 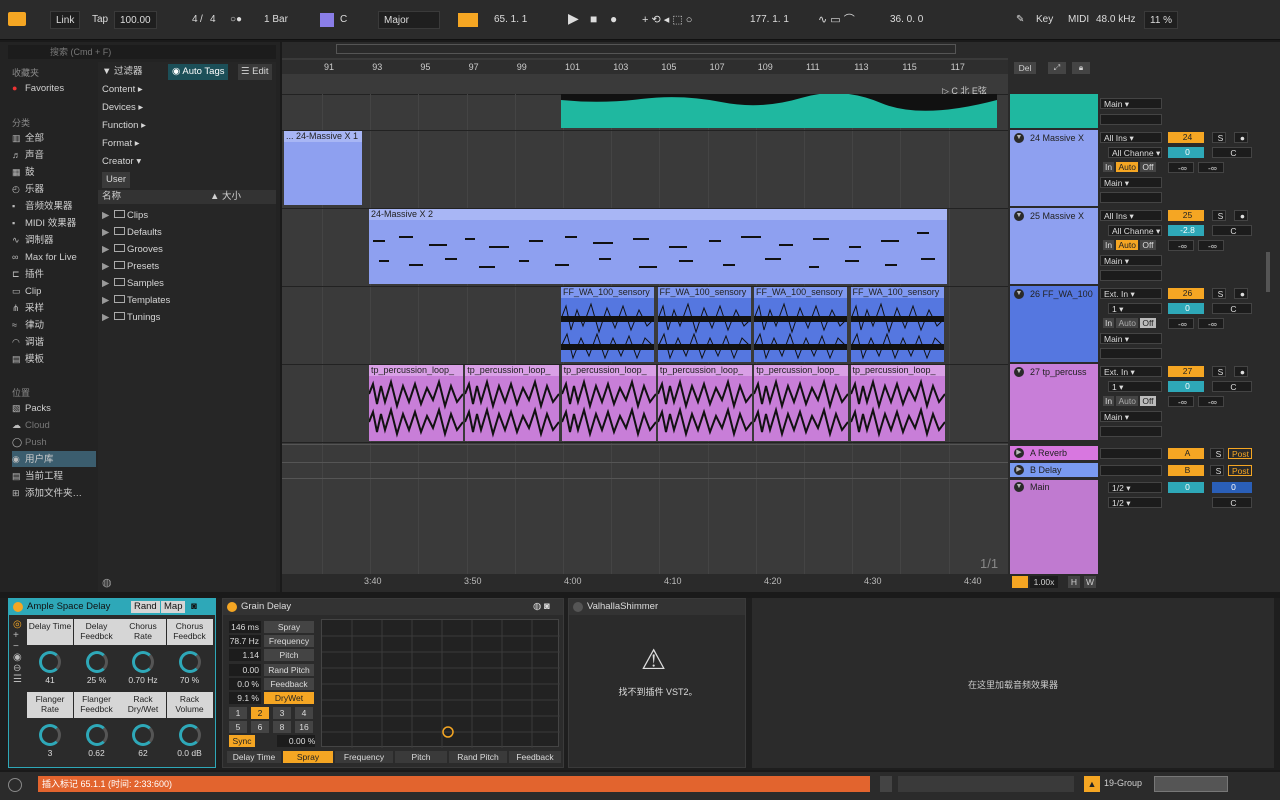 What do you see at coordinates (28, 274) in the screenshot?
I see `sidebar-item-category: ⊏ 插件` at bounding box center [28, 274].